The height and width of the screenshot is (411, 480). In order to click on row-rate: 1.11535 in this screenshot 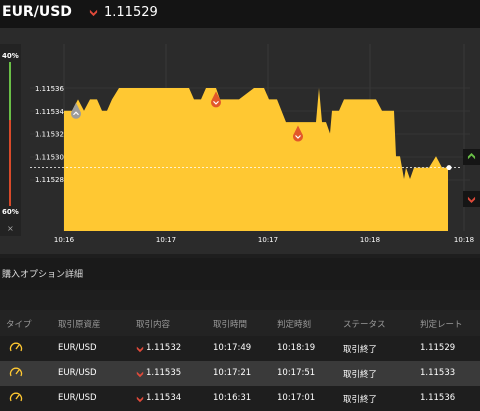, I will do `click(164, 373)`.